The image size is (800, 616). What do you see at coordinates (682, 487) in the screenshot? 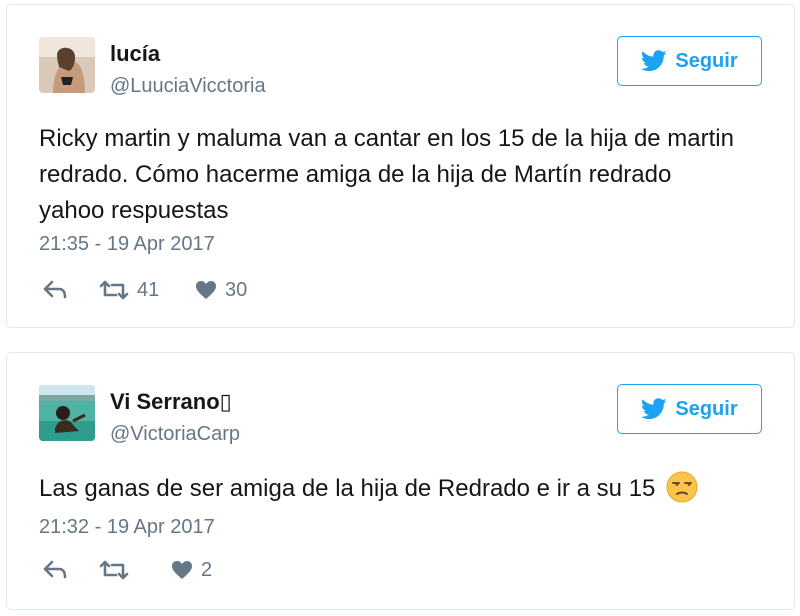
I see `unamused-face-icon` at bounding box center [682, 487].